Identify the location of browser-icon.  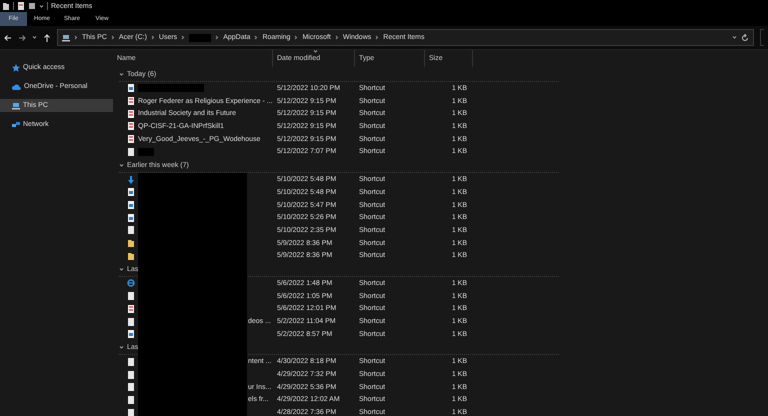
(131, 283).